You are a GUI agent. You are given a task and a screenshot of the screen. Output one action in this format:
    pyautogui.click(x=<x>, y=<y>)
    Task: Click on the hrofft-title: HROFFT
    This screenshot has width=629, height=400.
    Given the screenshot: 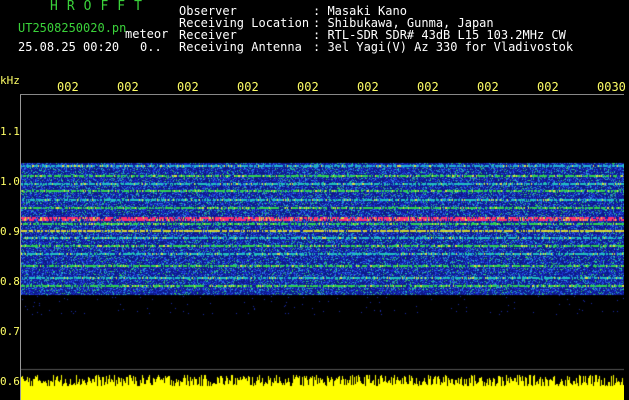 What is the action you would take?
    pyautogui.click(x=100, y=7)
    